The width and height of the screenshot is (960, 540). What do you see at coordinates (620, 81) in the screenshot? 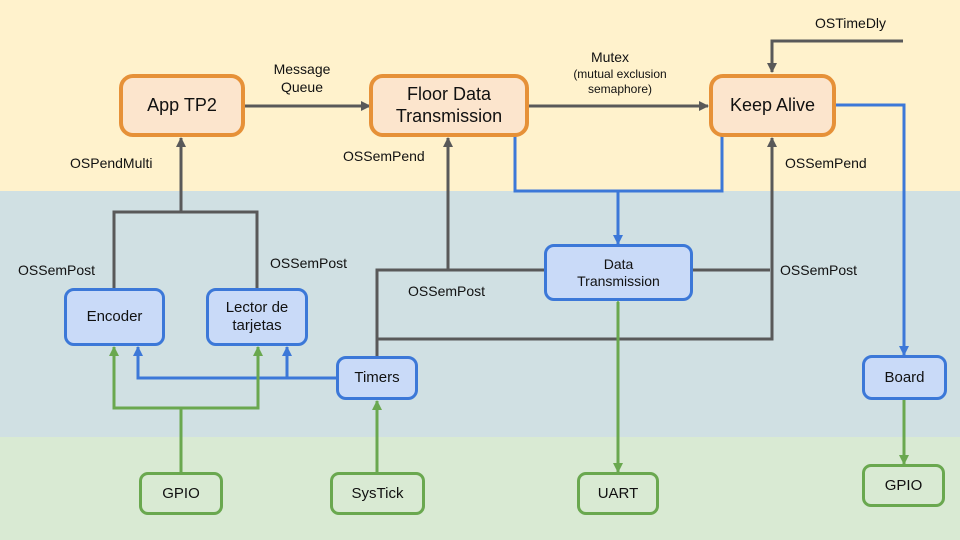
I see `mutex-sublabel: (mutual exclusion semaphore)` at bounding box center [620, 81].